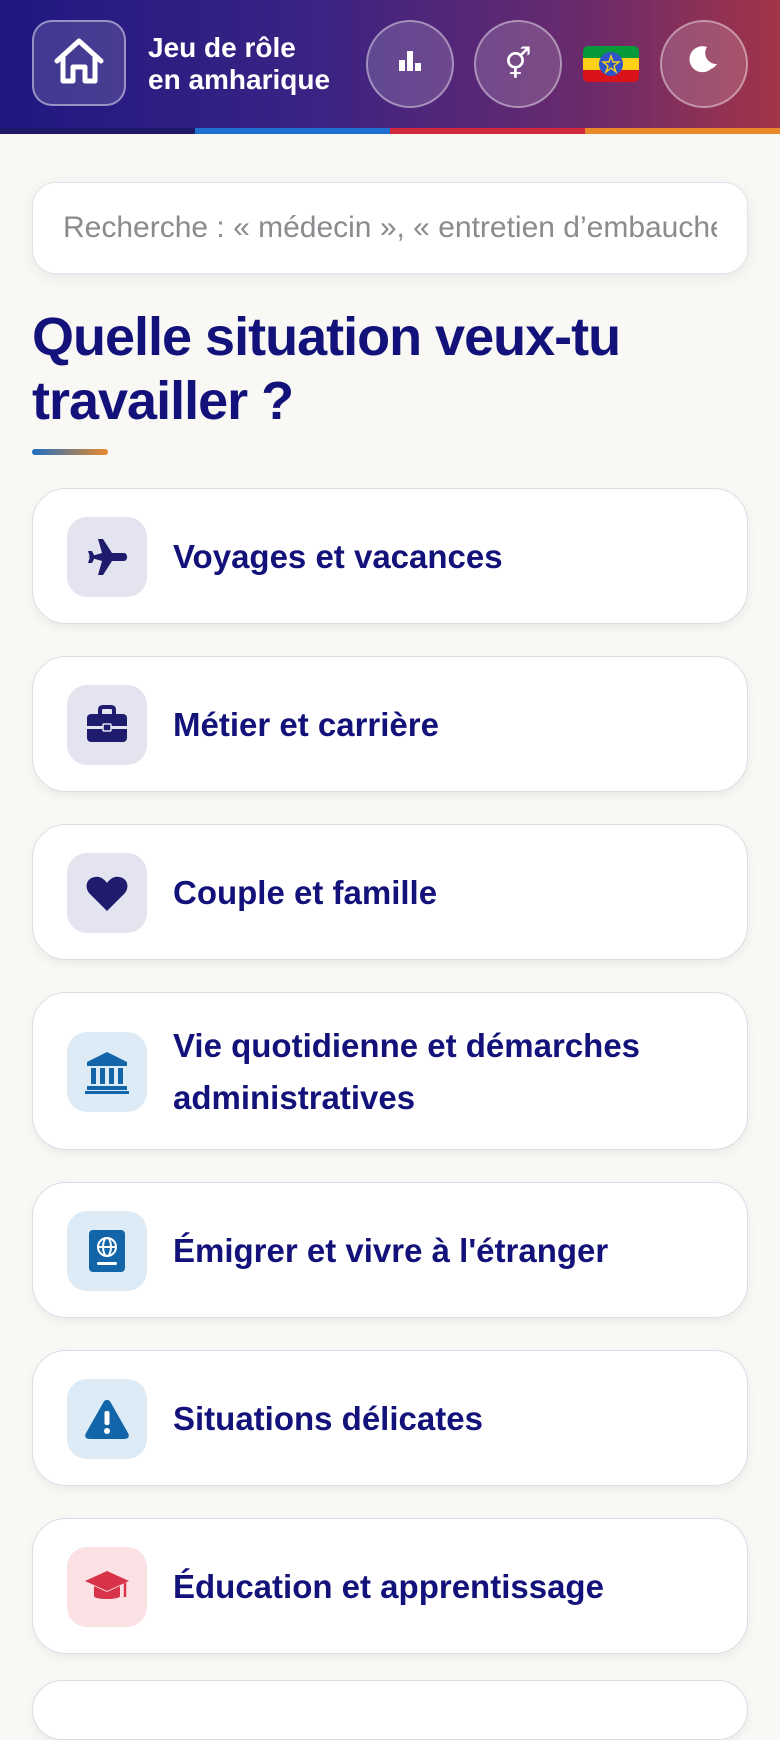  What do you see at coordinates (305, 892) in the screenshot?
I see `category-label: Couple et famille` at bounding box center [305, 892].